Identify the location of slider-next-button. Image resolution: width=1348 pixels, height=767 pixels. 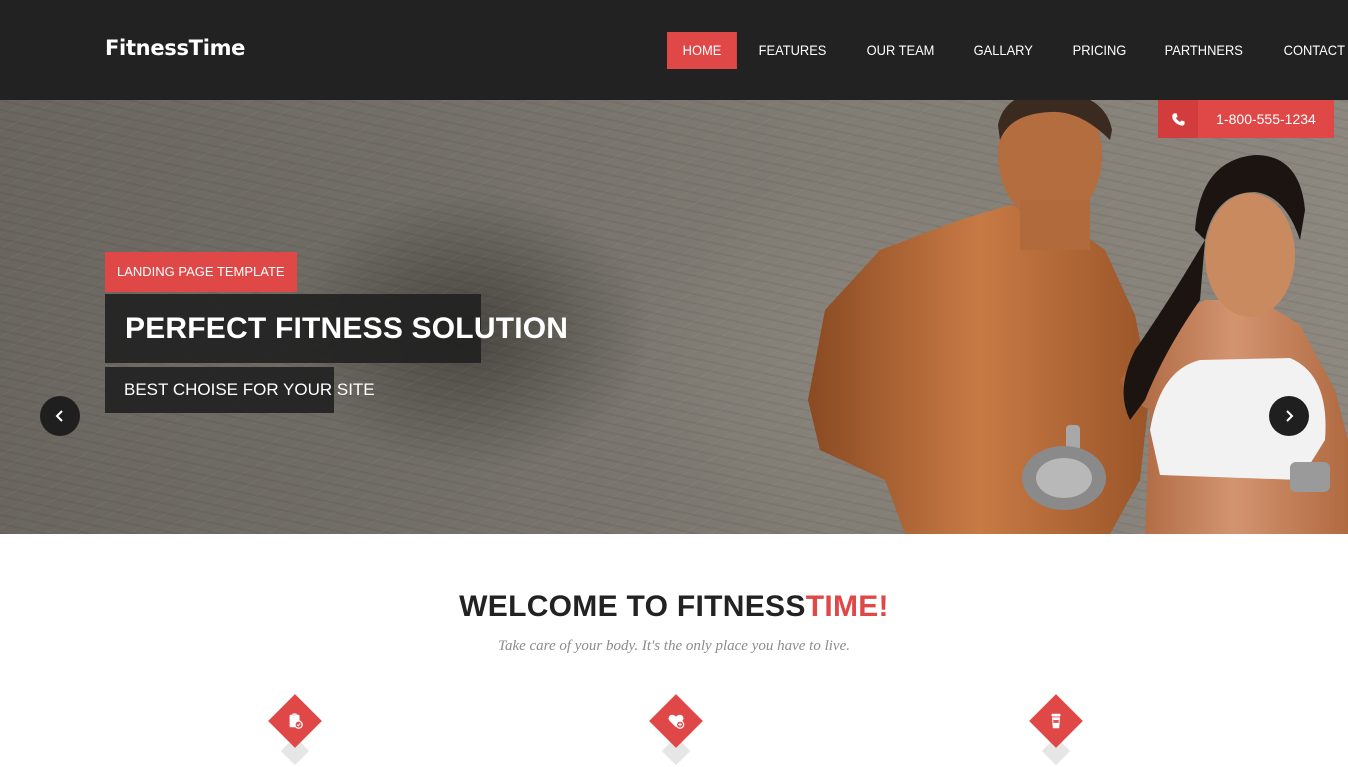
(1289, 416).